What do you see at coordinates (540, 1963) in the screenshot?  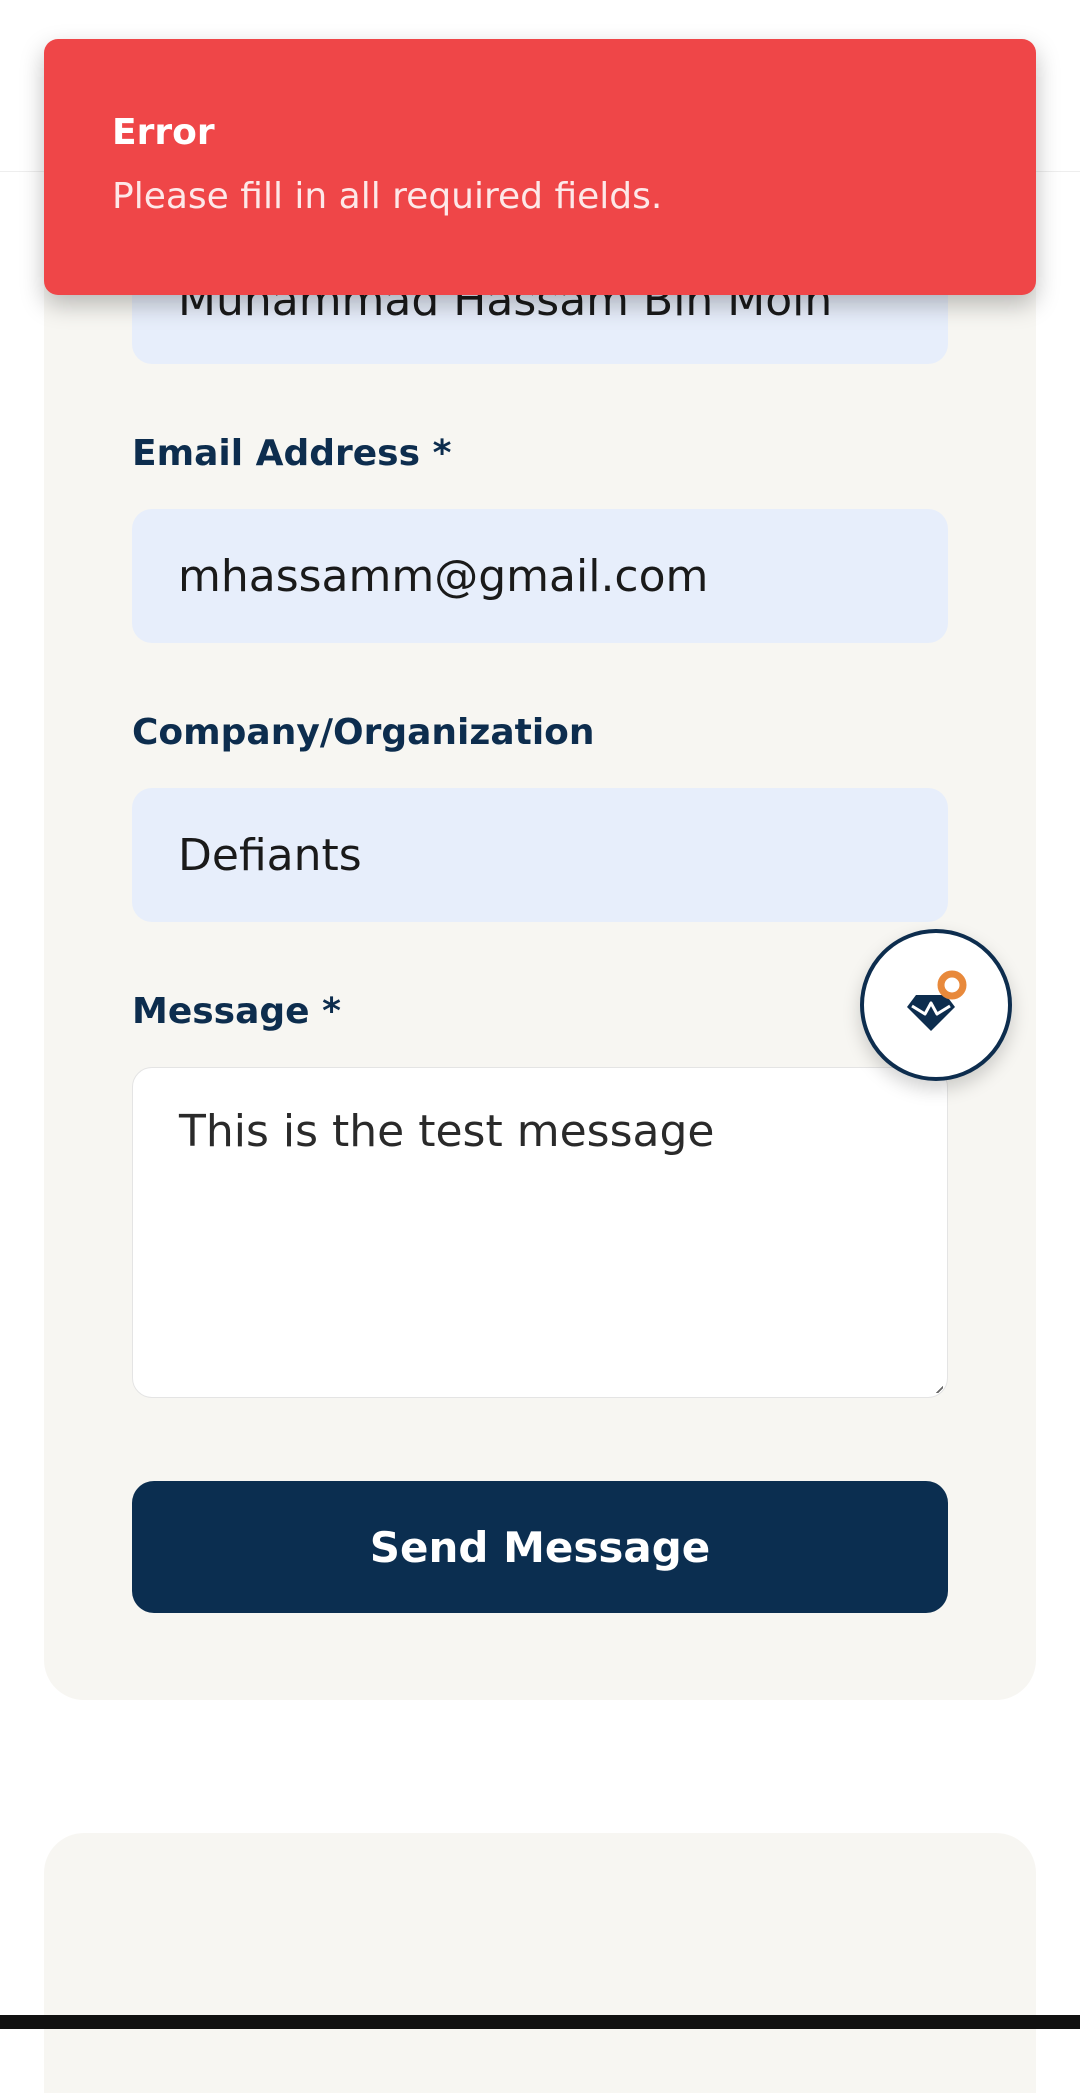 I see `secondary-card` at bounding box center [540, 1963].